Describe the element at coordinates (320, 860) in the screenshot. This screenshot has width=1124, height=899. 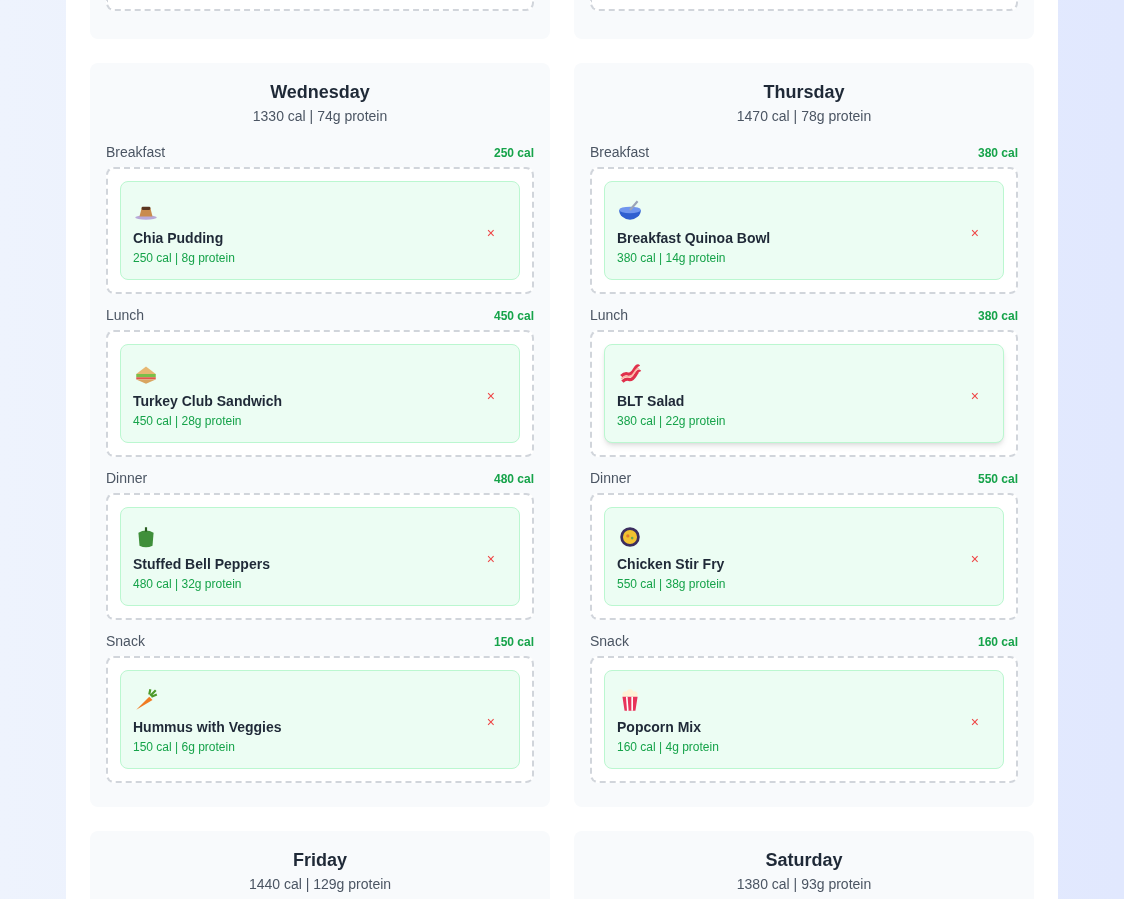
I see `day-title: Friday` at that location.